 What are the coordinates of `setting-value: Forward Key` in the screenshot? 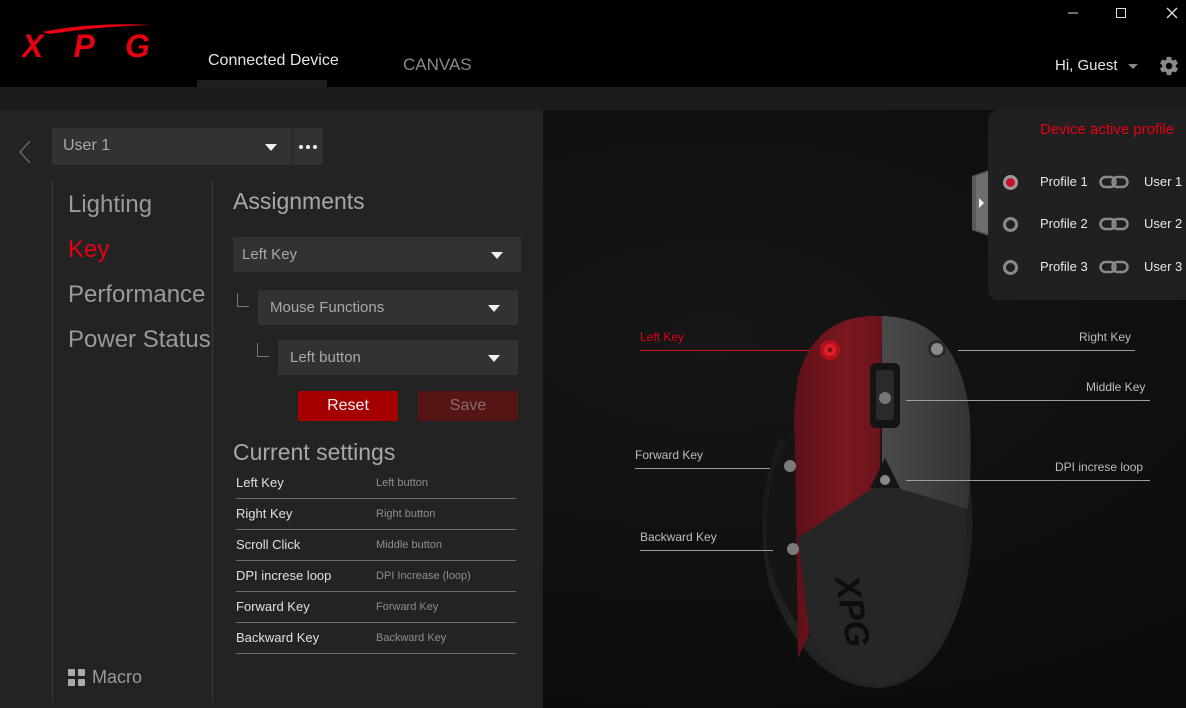 It's located at (407, 607).